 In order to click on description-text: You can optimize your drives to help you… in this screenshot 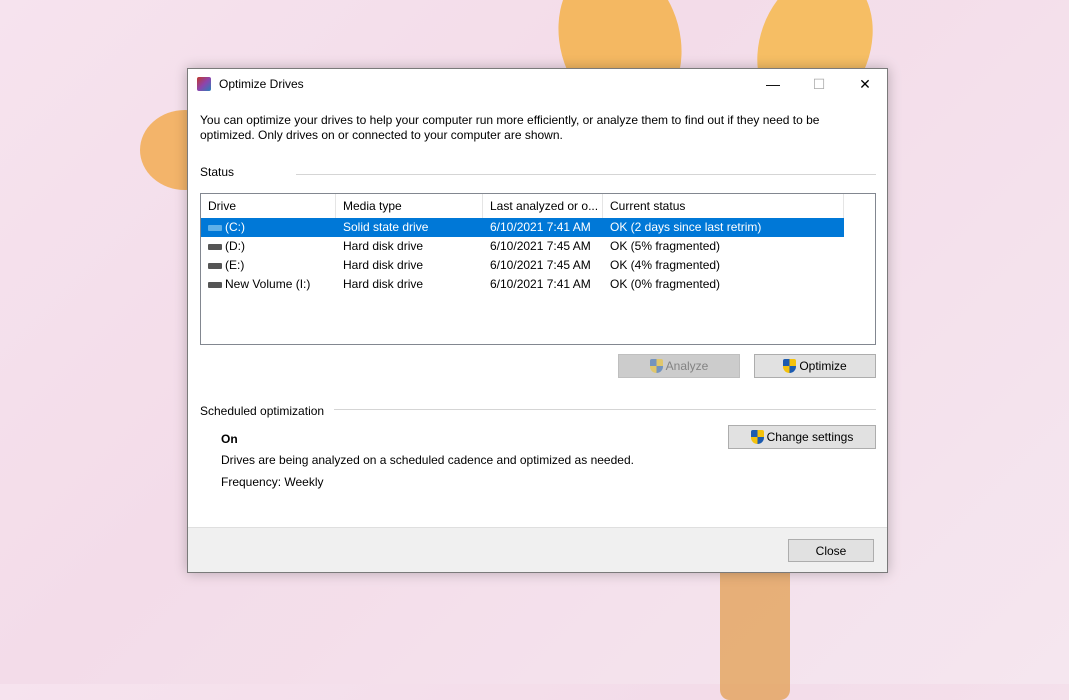, I will do `click(510, 127)`.